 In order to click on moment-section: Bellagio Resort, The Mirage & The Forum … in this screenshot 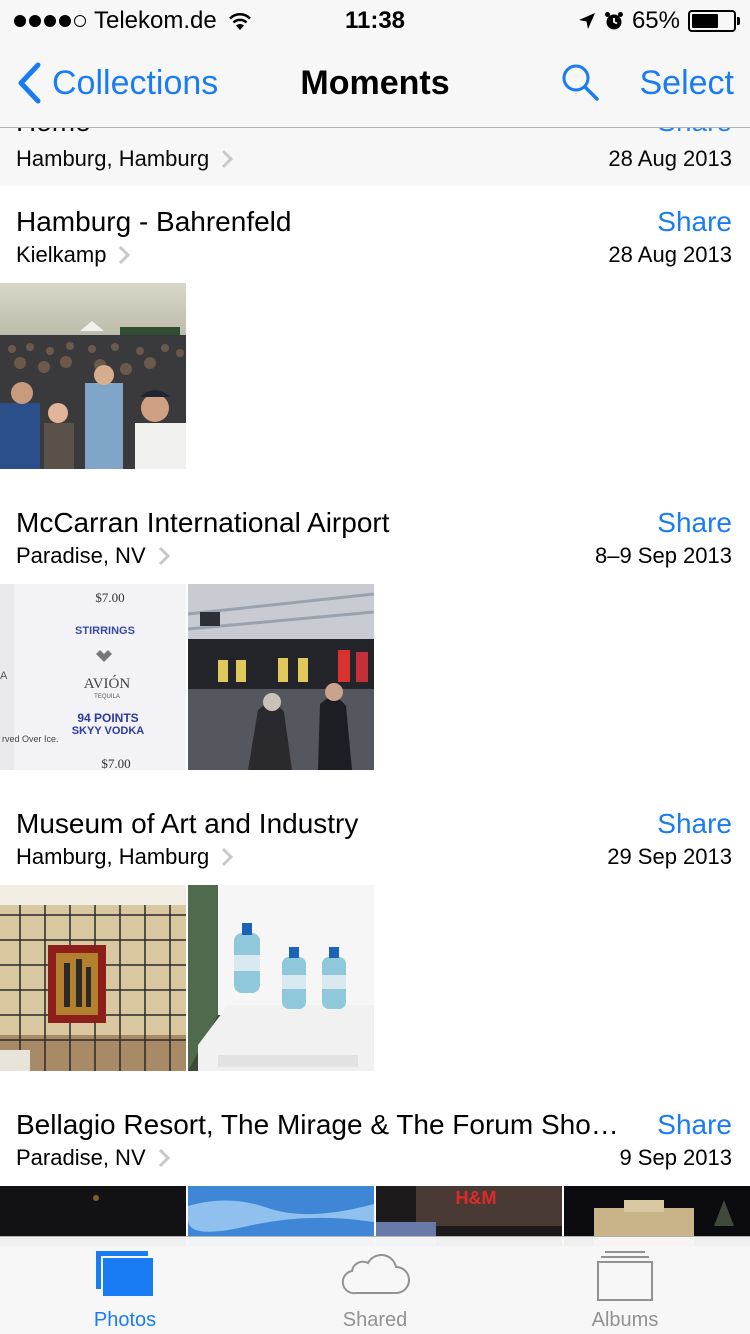, I will do `click(375, 1169)`.